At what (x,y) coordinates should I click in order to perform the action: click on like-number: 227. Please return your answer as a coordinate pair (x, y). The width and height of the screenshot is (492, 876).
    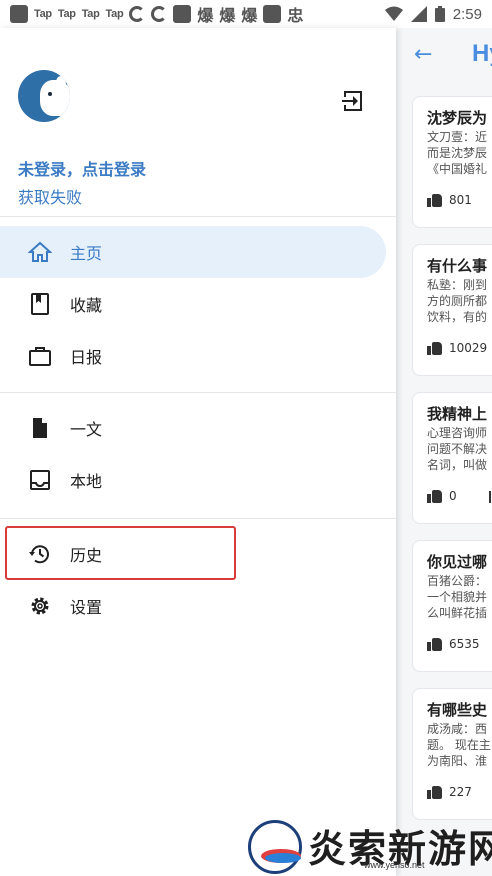
    Looking at the image, I should click on (460, 792).